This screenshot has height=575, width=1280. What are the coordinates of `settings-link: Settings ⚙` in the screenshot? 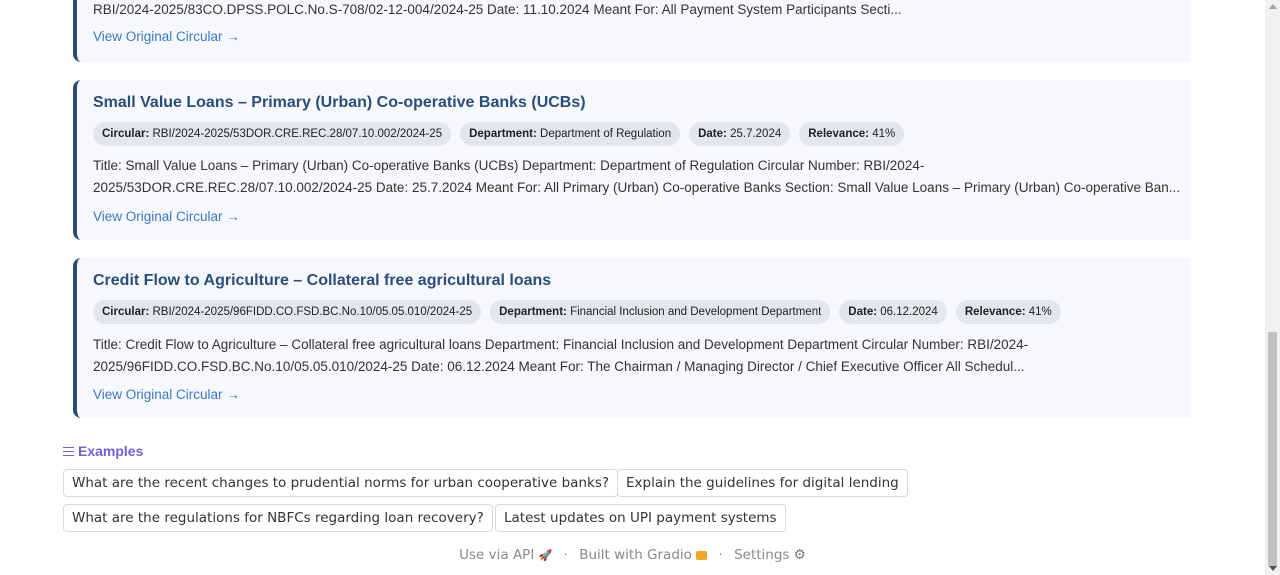 It's located at (770, 555).